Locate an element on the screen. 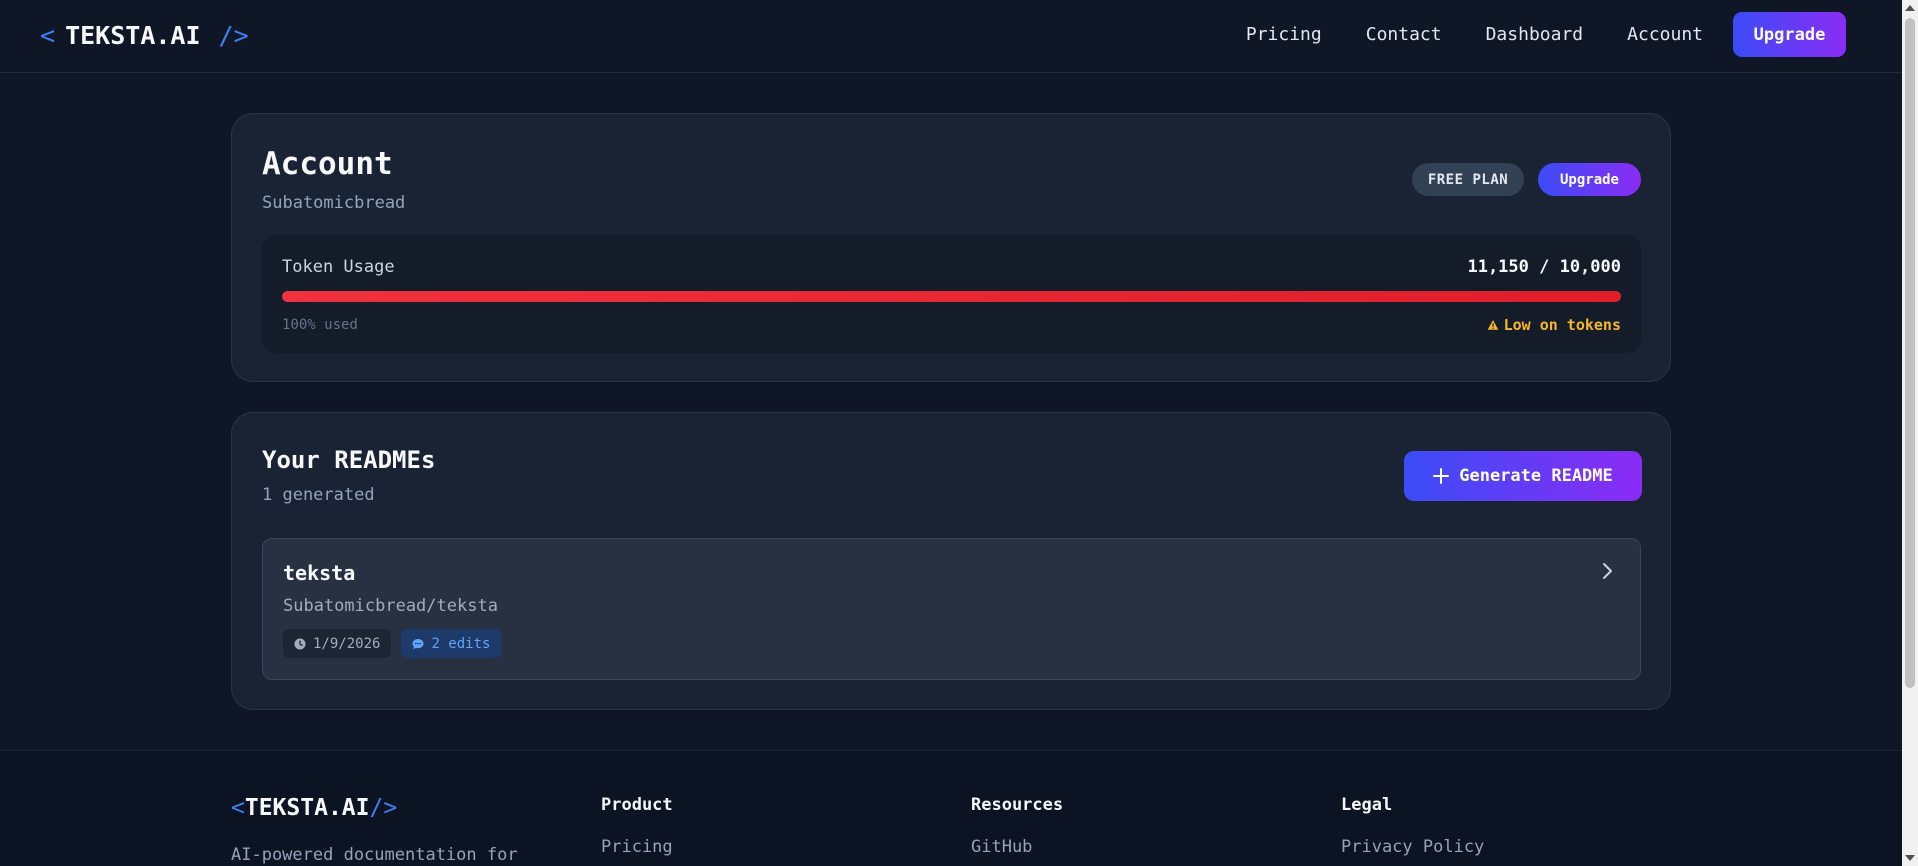 The height and width of the screenshot is (866, 1918). nav-pricing: Pricing is located at coordinates (1284, 34).